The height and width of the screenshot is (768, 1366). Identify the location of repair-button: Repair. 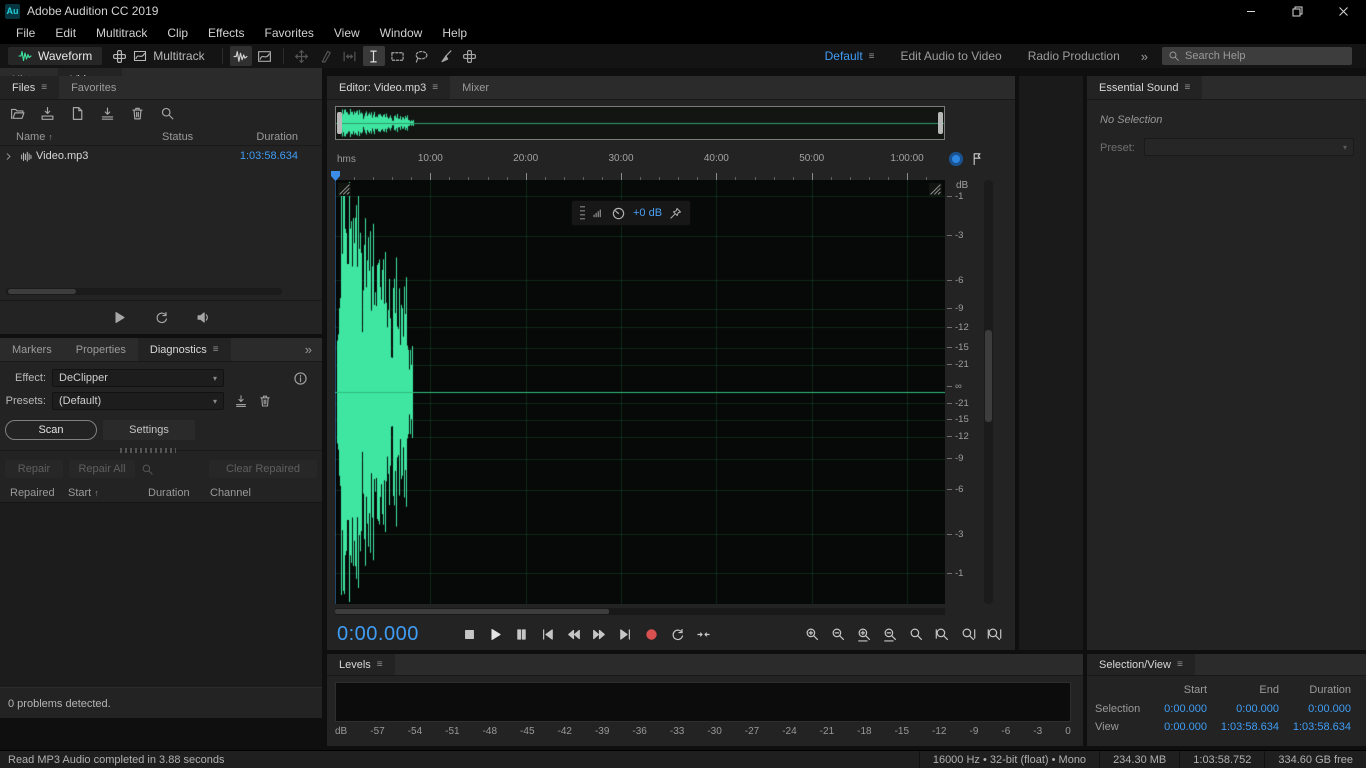
(34, 469).